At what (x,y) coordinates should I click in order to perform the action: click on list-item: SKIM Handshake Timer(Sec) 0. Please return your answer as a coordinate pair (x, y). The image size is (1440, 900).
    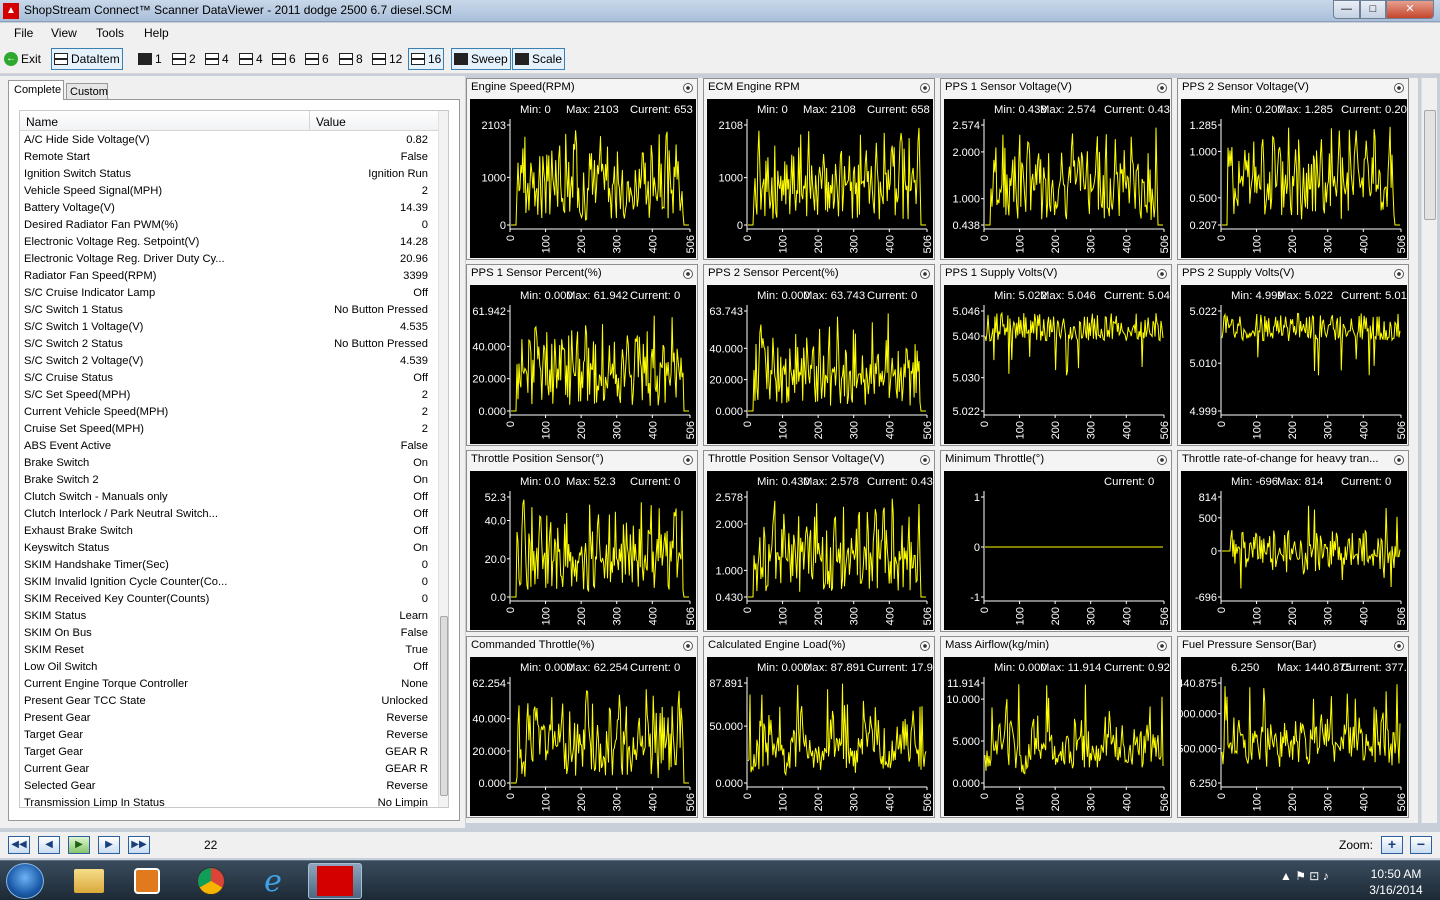
    Looking at the image, I should click on (230, 565).